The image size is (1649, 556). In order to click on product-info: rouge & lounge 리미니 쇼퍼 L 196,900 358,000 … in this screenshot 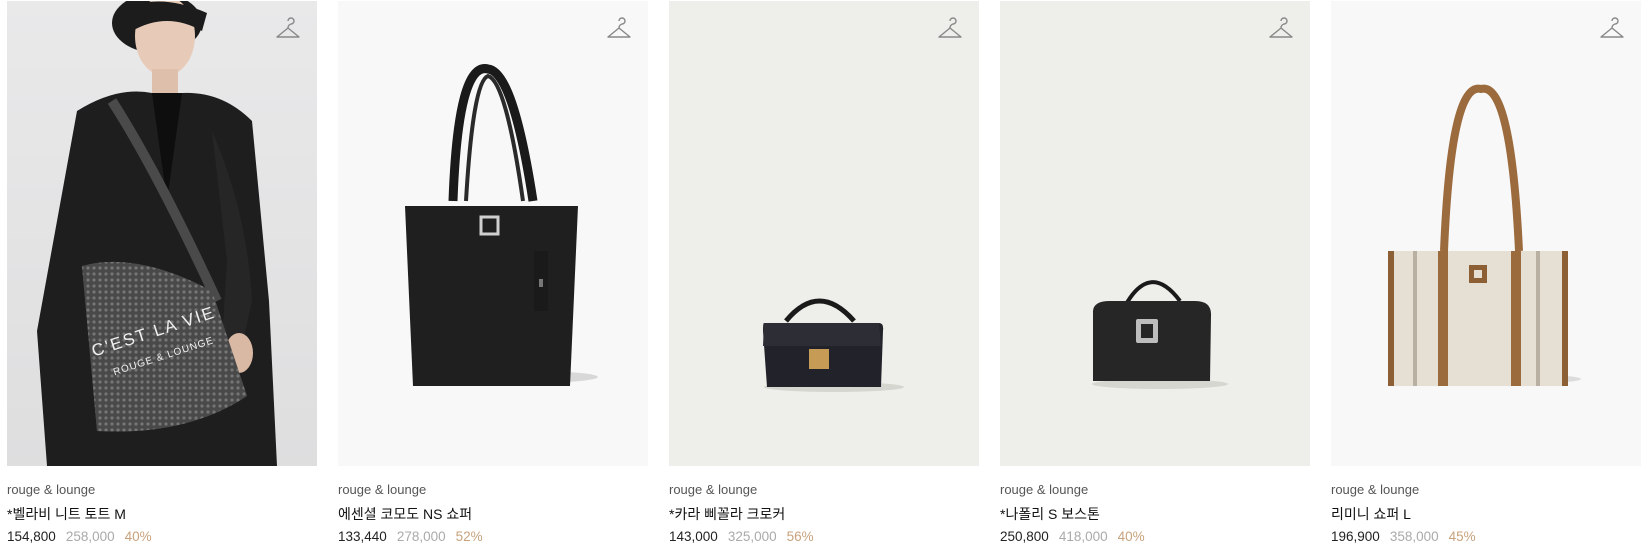, I will do `click(1486, 507)`.